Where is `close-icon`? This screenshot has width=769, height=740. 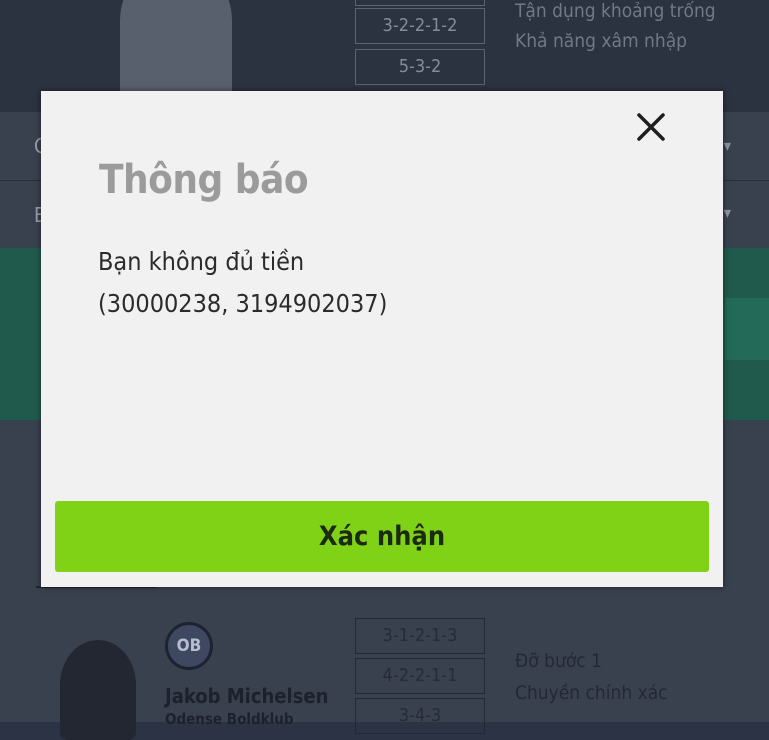
close-icon is located at coordinates (651, 127).